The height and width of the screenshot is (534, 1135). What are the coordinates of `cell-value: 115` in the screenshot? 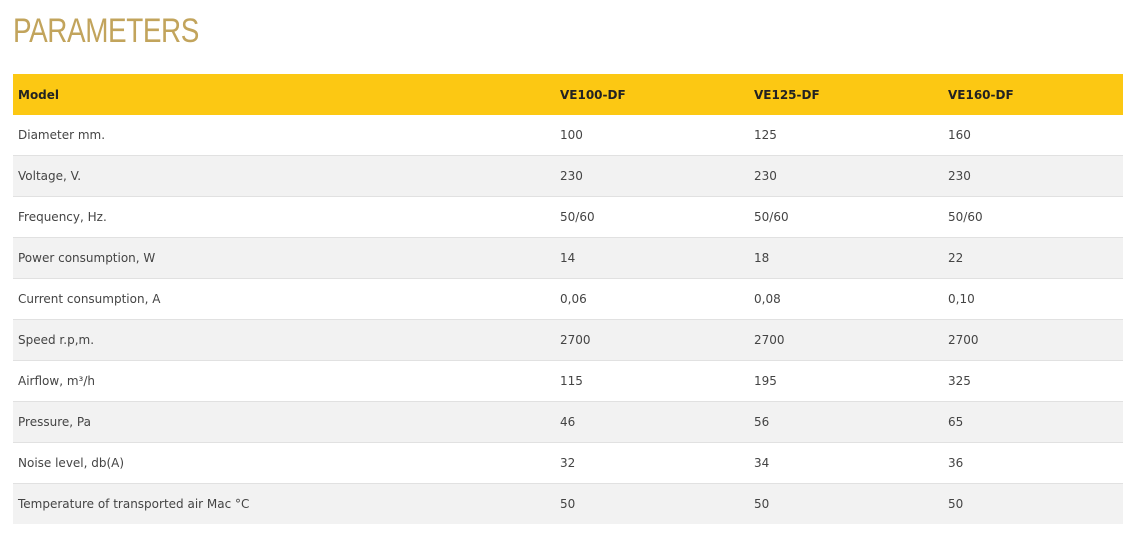 It's located at (652, 381).